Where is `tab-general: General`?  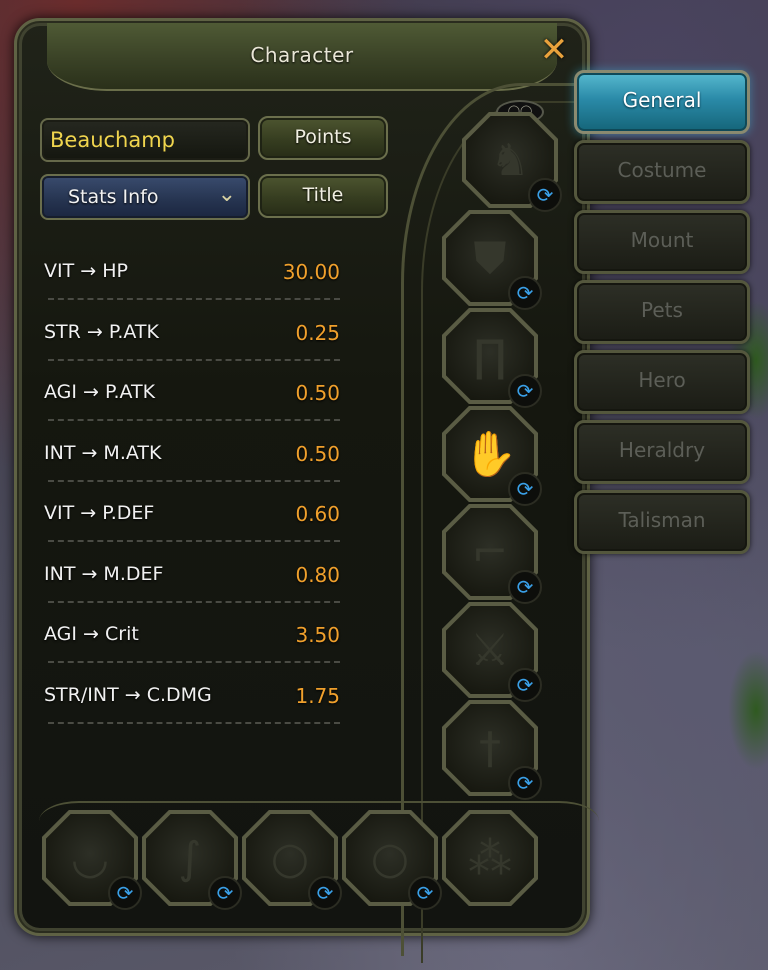
tab-general: General is located at coordinates (662, 102).